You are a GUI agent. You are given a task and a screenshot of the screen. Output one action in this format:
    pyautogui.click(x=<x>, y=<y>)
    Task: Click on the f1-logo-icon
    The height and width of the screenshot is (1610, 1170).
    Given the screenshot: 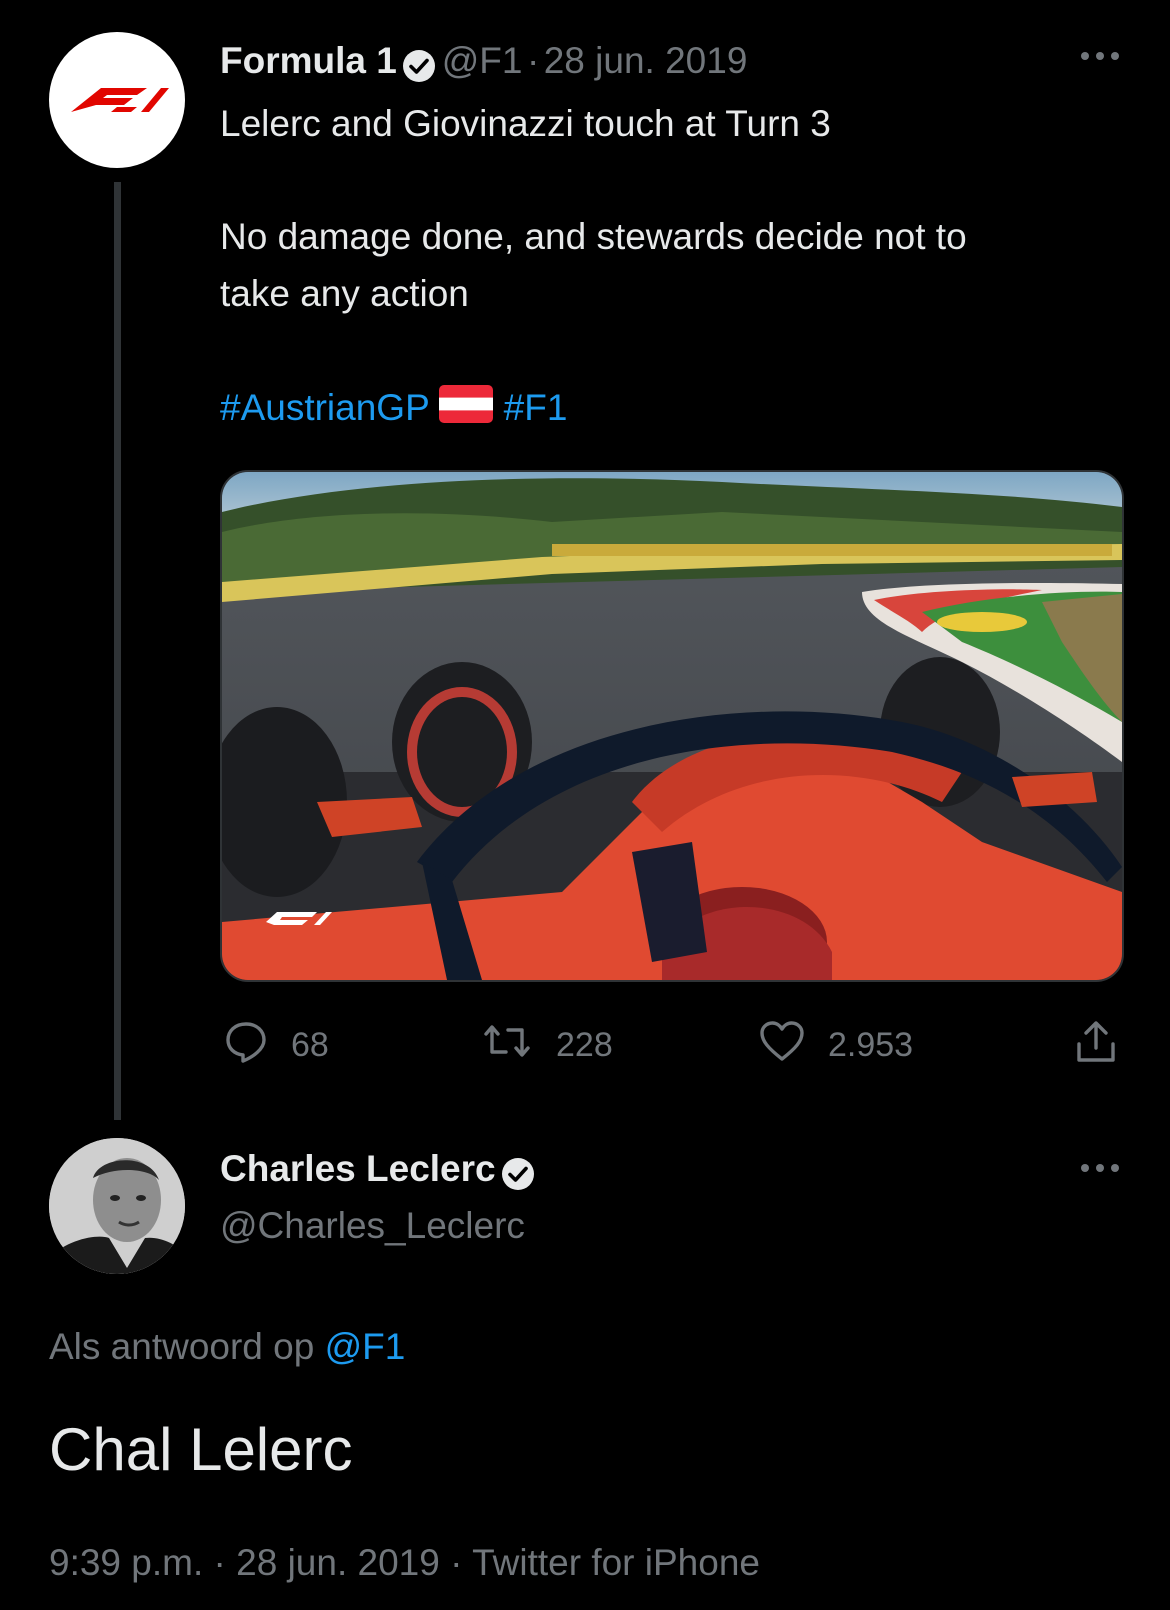 What is the action you would take?
    pyautogui.click(x=120, y=100)
    